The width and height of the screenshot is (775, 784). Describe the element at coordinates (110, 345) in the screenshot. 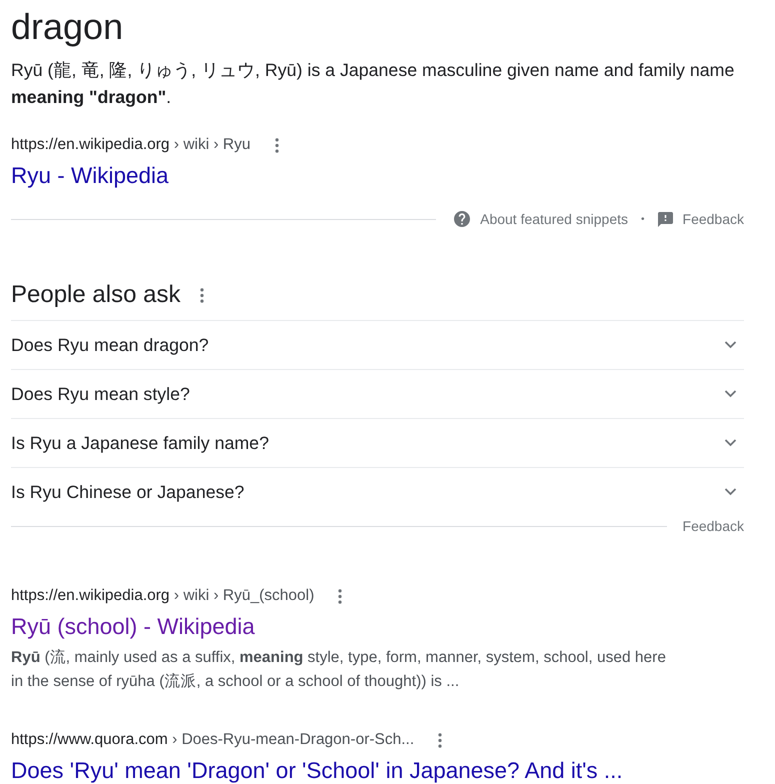

I see `question-text: Does Ryu mean dragon?` at that location.